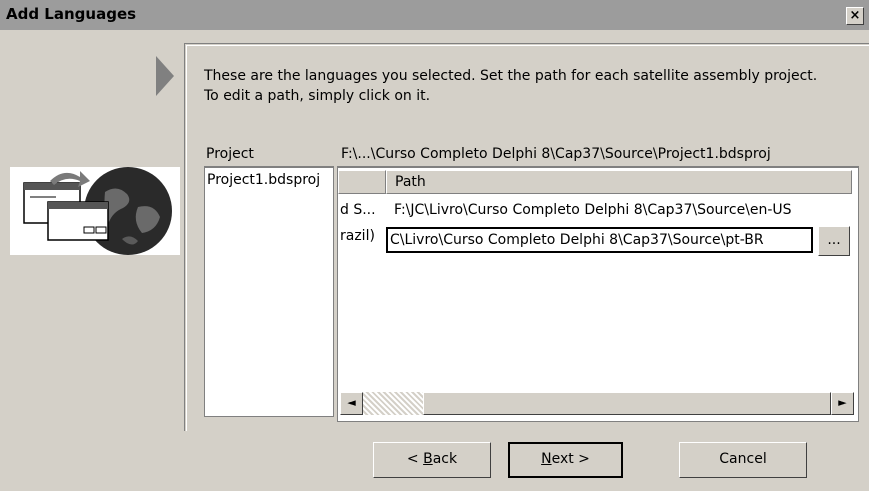 This screenshot has width=869, height=491. What do you see at coordinates (165, 76) in the screenshot?
I see `forward-arrow-icon` at bounding box center [165, 76].